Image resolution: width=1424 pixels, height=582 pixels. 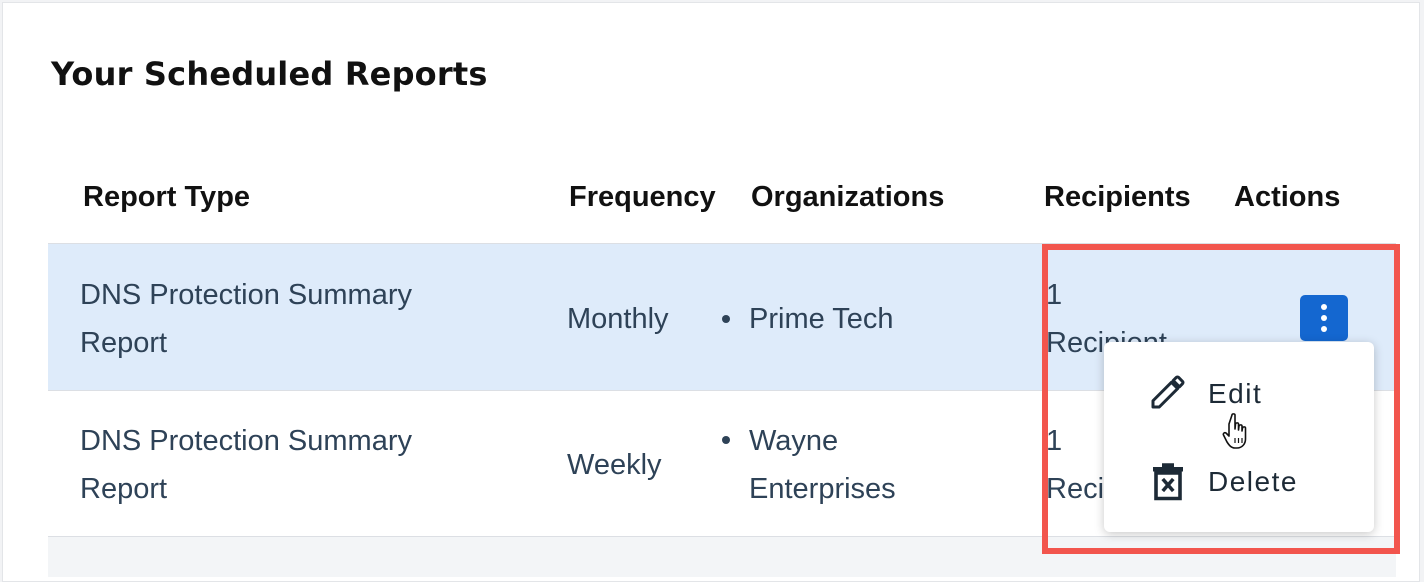 What do you see at coordinates (642, 197) in the screenshot?
I see `header-frequency: Frequency` at bounding box center [642, 197].